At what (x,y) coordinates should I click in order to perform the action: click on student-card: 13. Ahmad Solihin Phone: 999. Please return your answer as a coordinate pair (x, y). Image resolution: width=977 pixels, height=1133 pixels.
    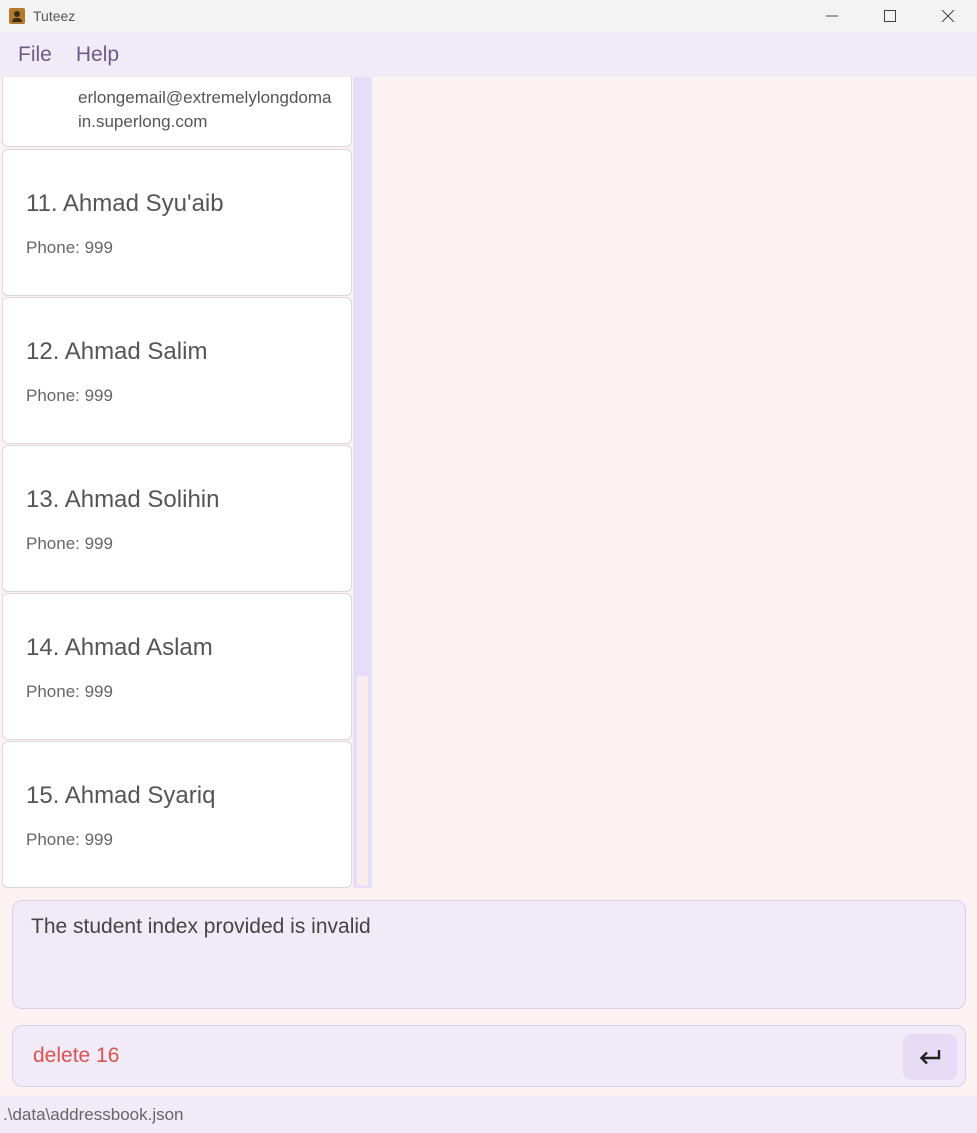
    Looking at the image, I should click on (177, 518).